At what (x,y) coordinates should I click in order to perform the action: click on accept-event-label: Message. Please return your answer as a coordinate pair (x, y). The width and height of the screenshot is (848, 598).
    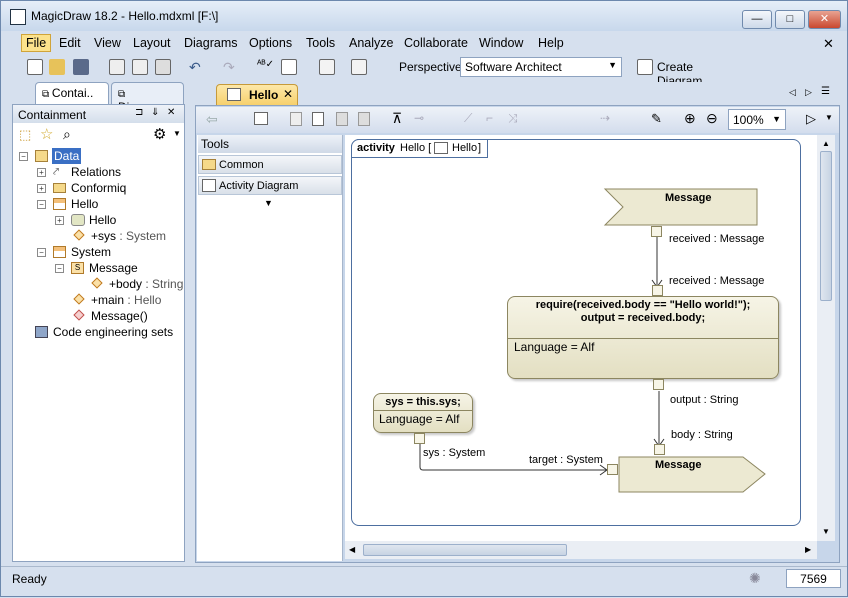
    Looking at the image, I should click on (688, 198).